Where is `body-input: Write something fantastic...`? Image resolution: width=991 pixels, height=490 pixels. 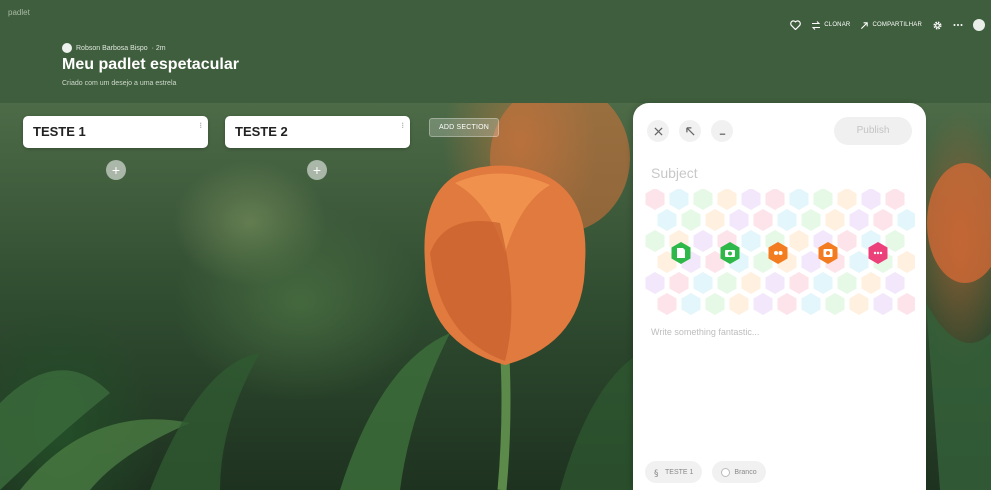
body-input: Write something fantastic... is located at coordinates (705, 332).